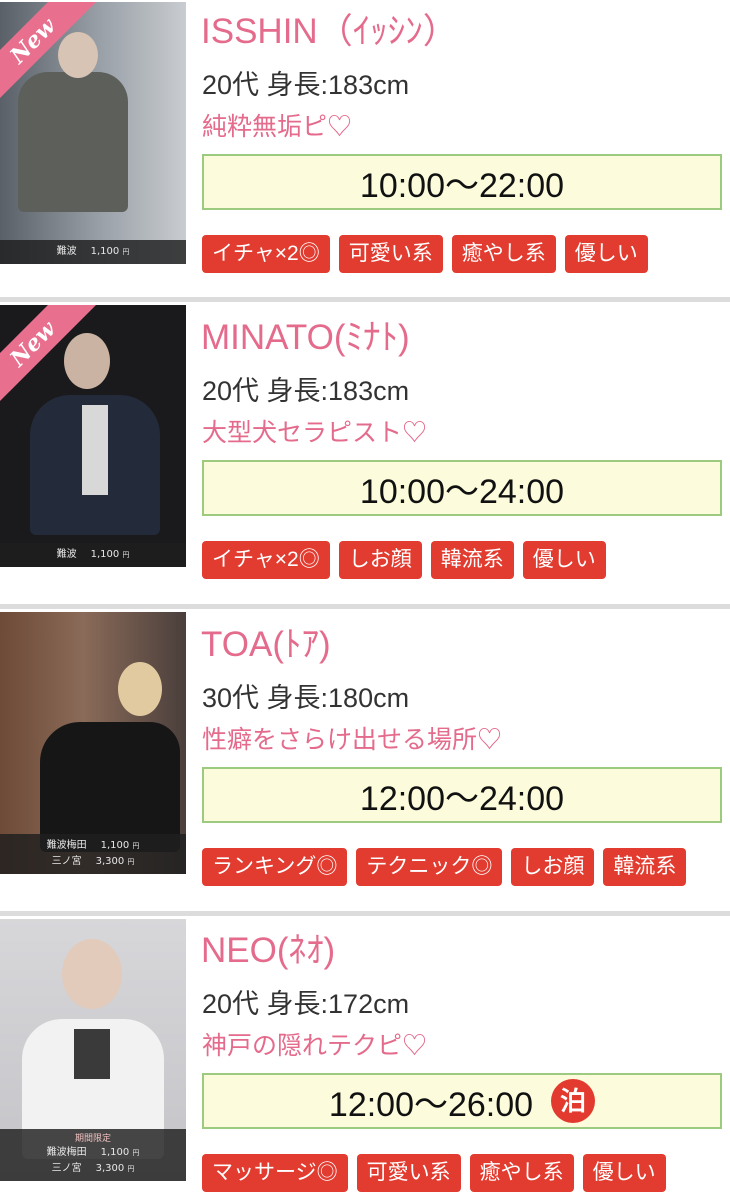 Image resolution: width=730 pixels, height=1200 pixels. Describe the element at coordinates (462, 185) in the screenshot. I see `shift-hours-text: 10:00〜22:00` at that location.